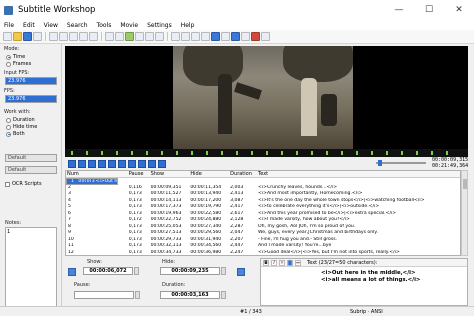 The width and height of the screenshot is (474, 316). What do you see at coordinates (282, 262) in the screenshot?
I see `clear-format-icon: ✕` at bounding box center [282, 262].